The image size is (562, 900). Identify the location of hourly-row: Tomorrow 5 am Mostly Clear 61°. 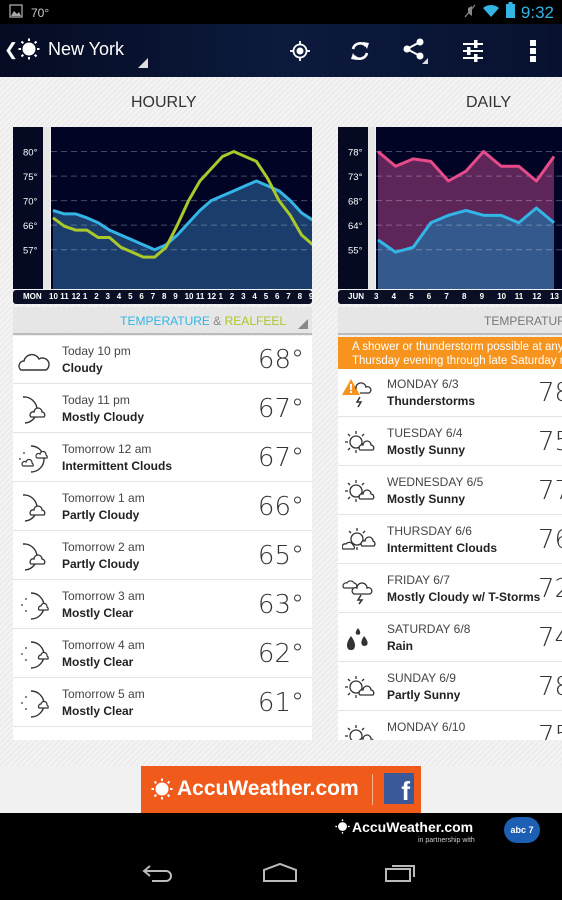
(162, 703).